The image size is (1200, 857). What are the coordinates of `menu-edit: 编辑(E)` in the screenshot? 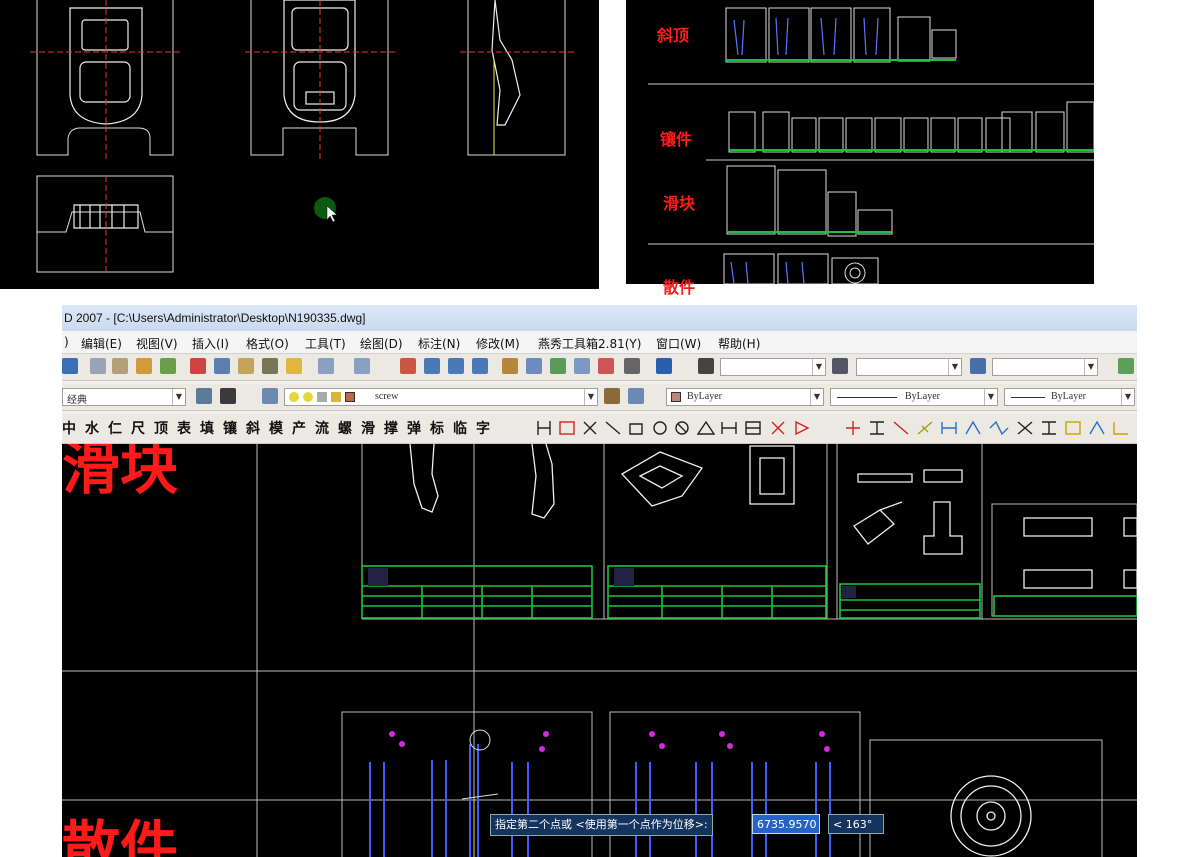 It's located at (101, 343).